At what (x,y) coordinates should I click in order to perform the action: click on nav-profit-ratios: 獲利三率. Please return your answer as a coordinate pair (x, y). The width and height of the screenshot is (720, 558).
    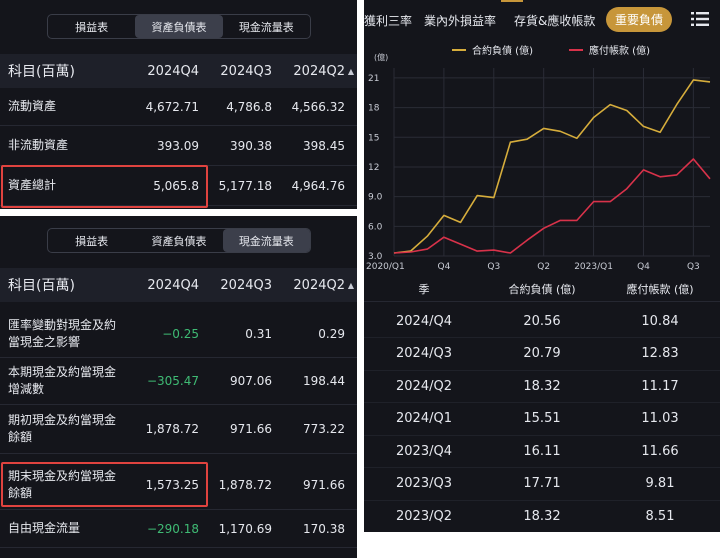
    Looking at the image, I should click on (388, 20).